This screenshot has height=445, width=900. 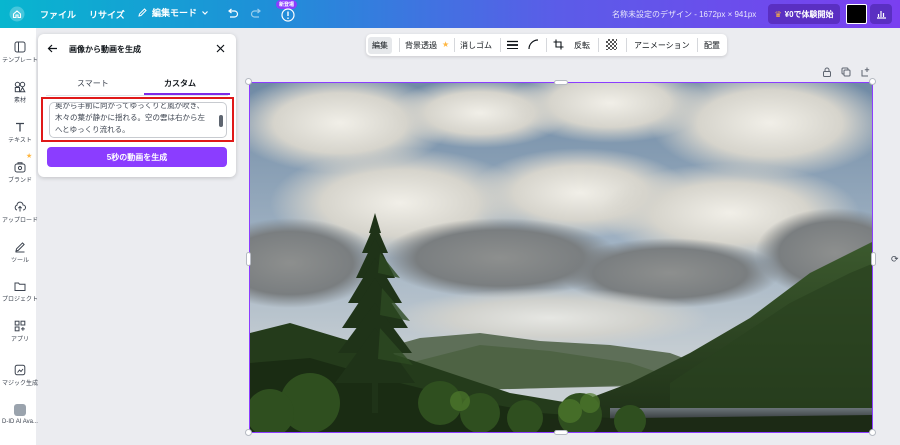 I want to click on pen-icon, so click(x=20, y=247).